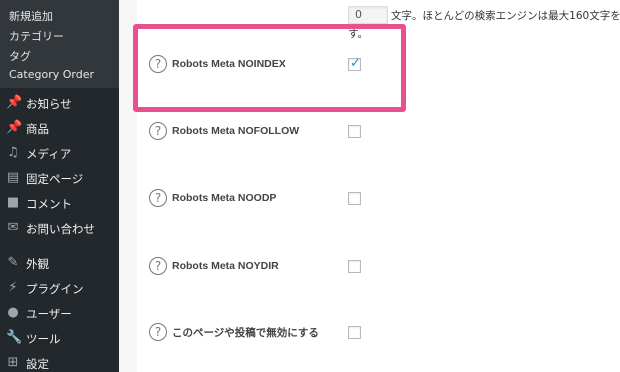 The height and width of the screenshot is (372, 620). What do you see at coordinates (354, 198) in the screenshot?
I see `noodp-checkbox` at bounding box center [354, 198].